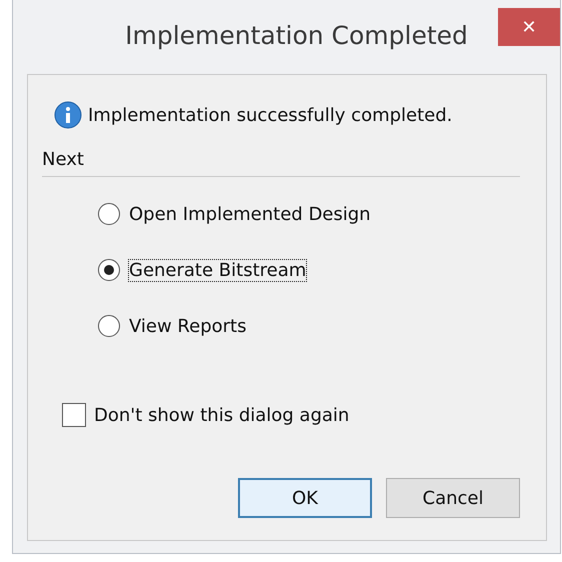 The image size is (562, 562). Describe the element at coordinates (250, 214) in the screenshot. I see `radio-label: Open Implemented Design` at that location.